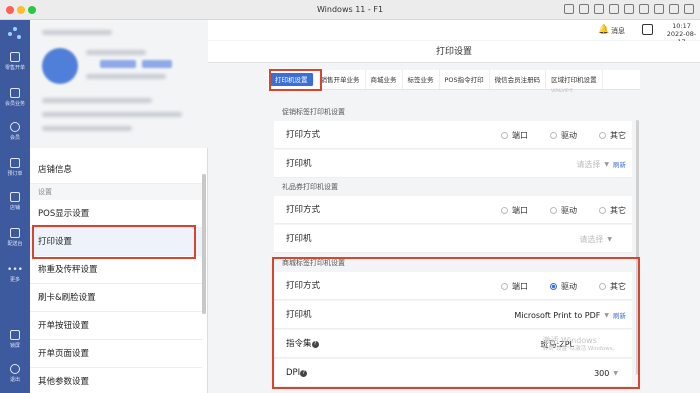  Describe the element at coordinates (453, 210) in the screenshot. I see `gift-print-mode-row: 打印方式 端口 驱动 其它` at that location.